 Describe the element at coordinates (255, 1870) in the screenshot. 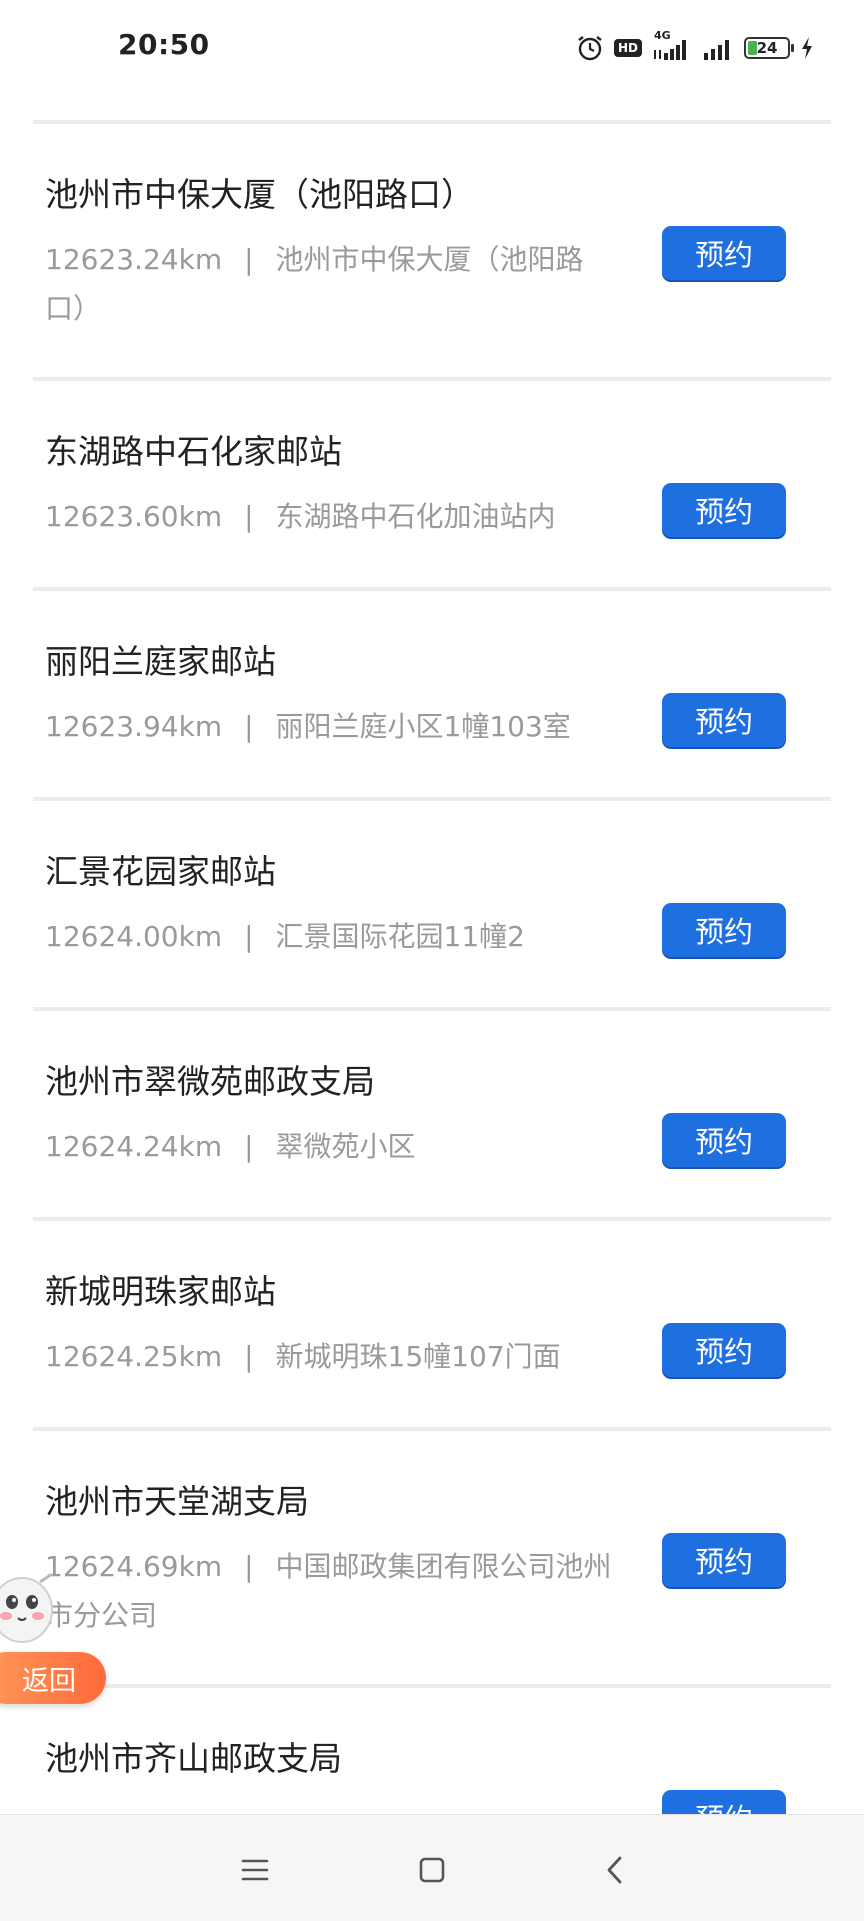

I see `menu-icon` at that location.